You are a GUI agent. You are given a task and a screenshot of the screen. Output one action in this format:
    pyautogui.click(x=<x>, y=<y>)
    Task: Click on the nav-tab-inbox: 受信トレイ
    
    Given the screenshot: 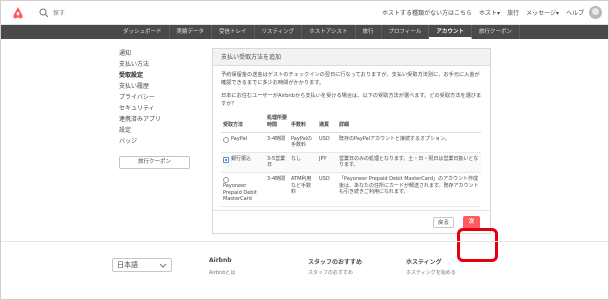 What is the action you would take?
    pyautogui.click(x=233, y=32)
    